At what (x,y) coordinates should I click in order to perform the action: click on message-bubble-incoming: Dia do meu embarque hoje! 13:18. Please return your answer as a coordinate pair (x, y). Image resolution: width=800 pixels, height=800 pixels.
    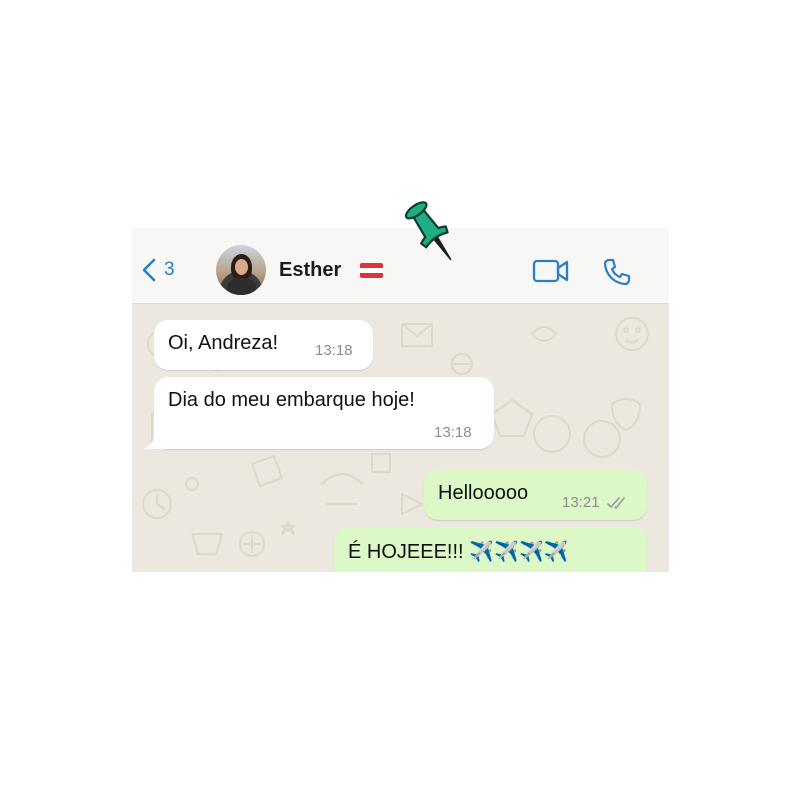
    Looking at the image, I should click on (324, 413).